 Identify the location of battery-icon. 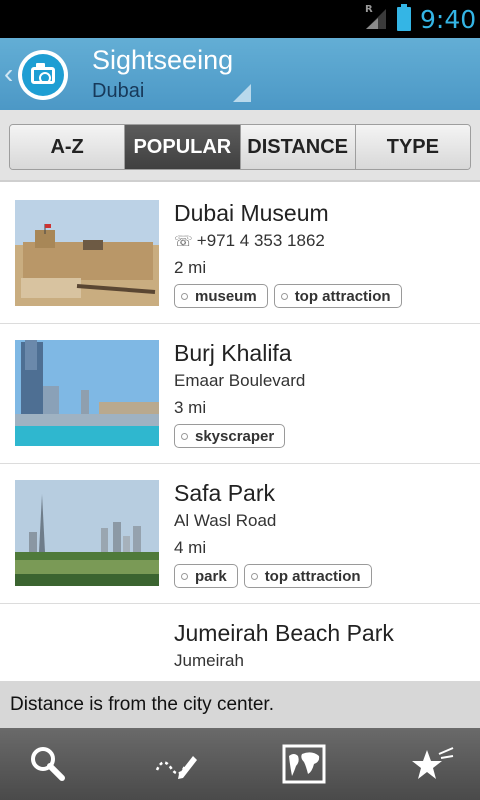
(404, 17).